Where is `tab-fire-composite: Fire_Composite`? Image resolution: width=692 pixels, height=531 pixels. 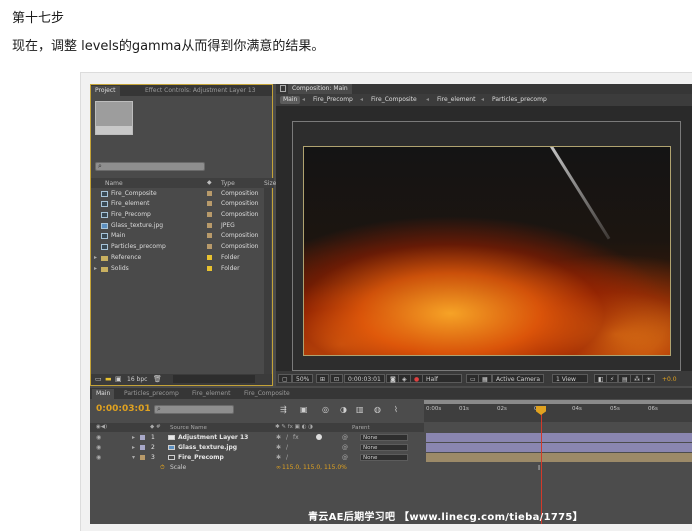
tab-fire-composite: Fire_Composite is located at coordinates (267, 394).